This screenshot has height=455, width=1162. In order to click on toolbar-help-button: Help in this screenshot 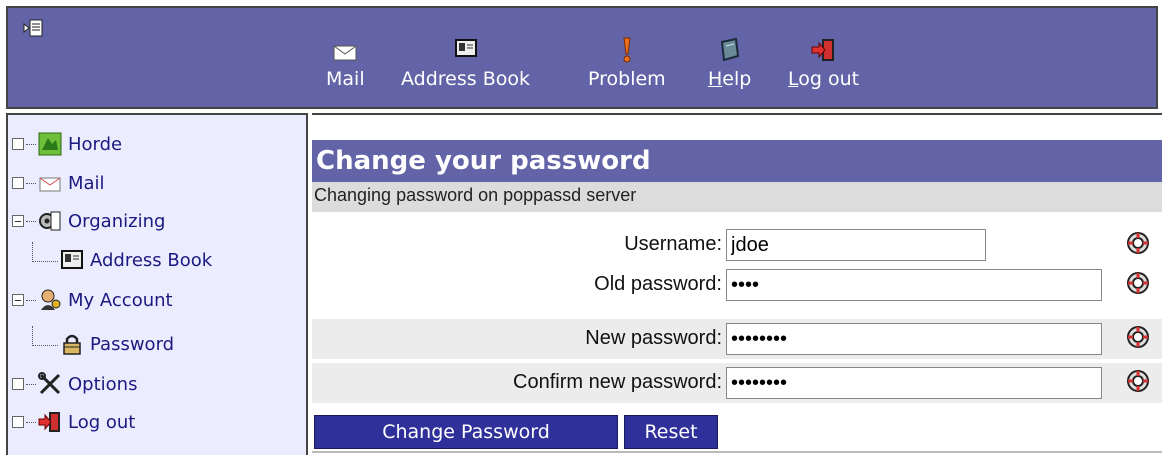, I will do `click(729, 62)`.